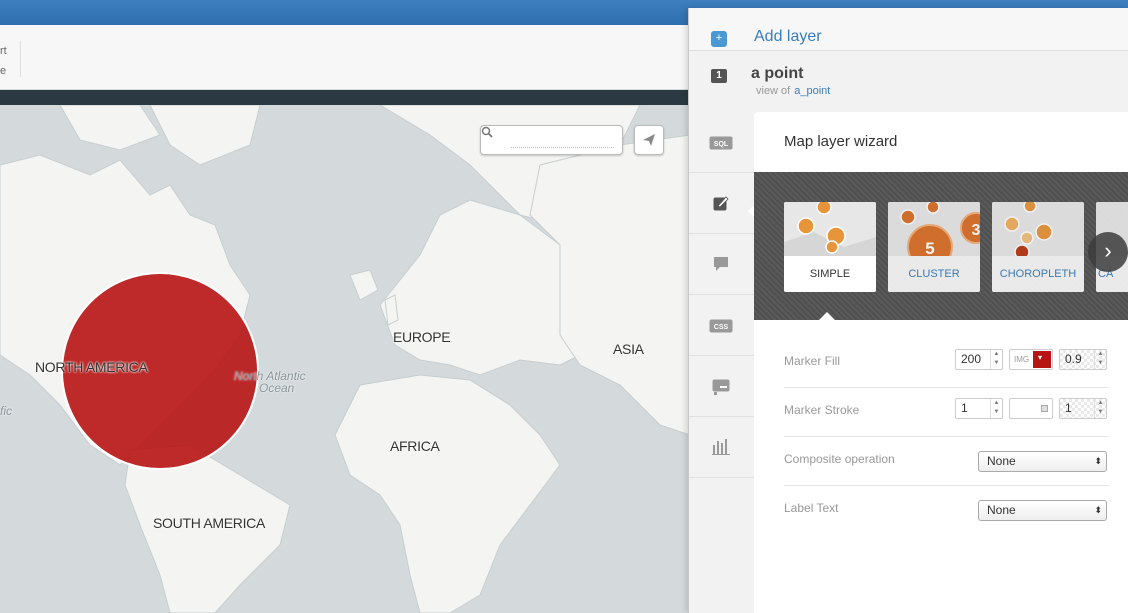  What do you see at coordinates (841, 141) in the screenshot?
I see `wizard-title: Map layer wizard` at bounding box center [841, 141].